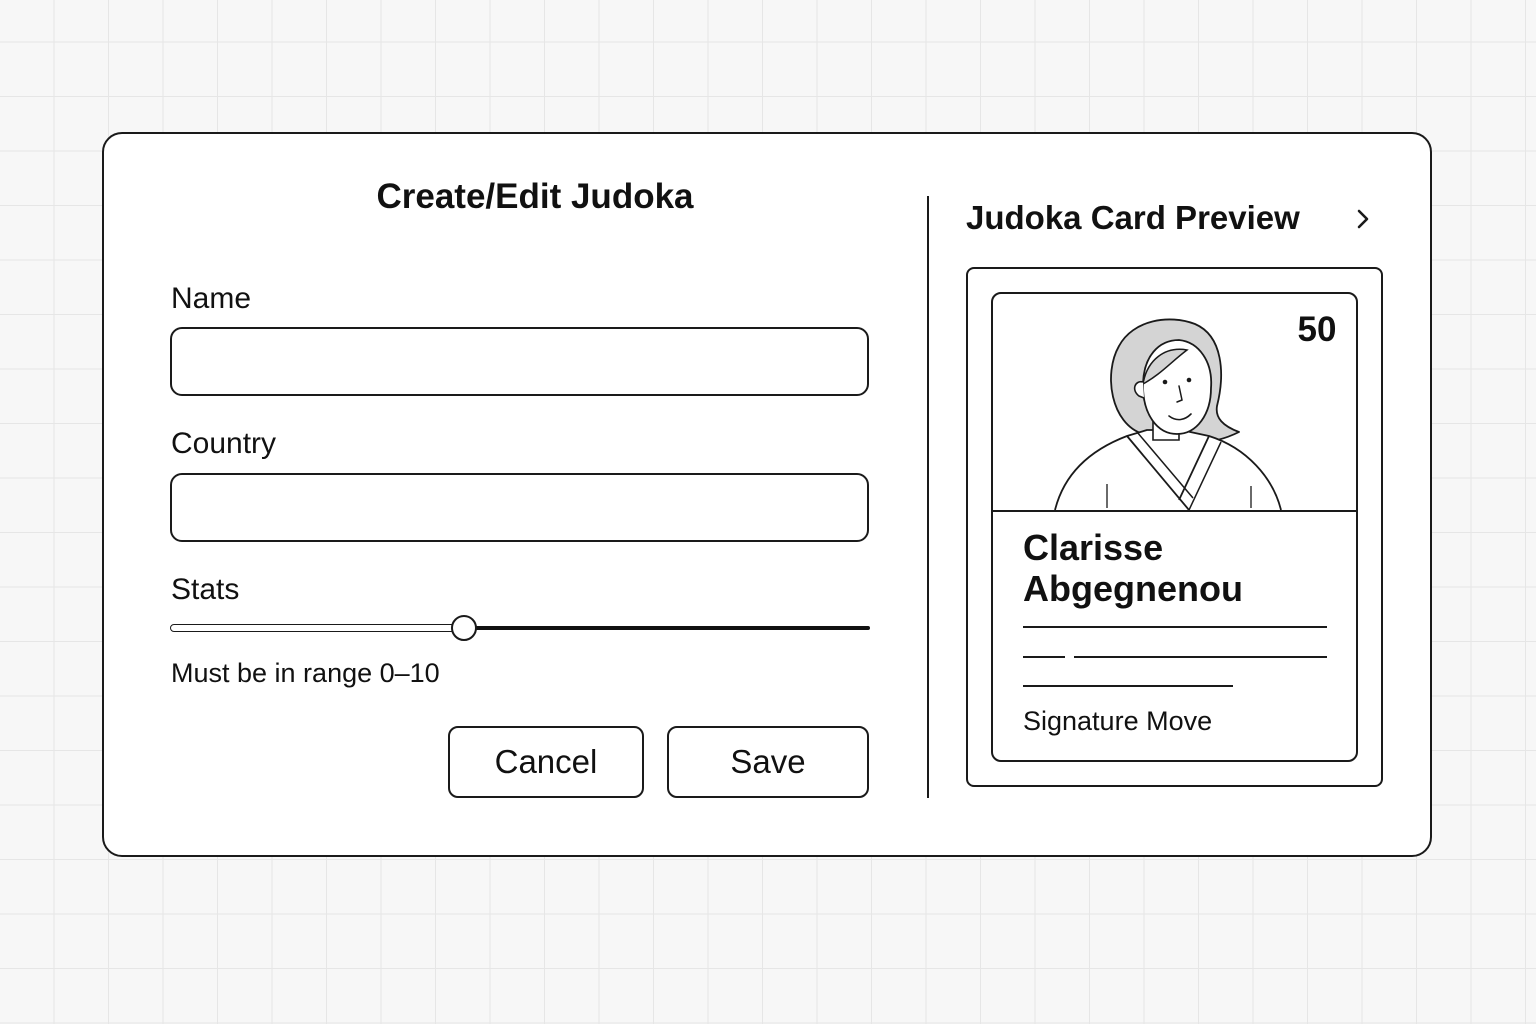 The height and width of the screenshot is (1024, 1536). I want to click on card-name-line-1: Clarisse, so click(1093, 547).